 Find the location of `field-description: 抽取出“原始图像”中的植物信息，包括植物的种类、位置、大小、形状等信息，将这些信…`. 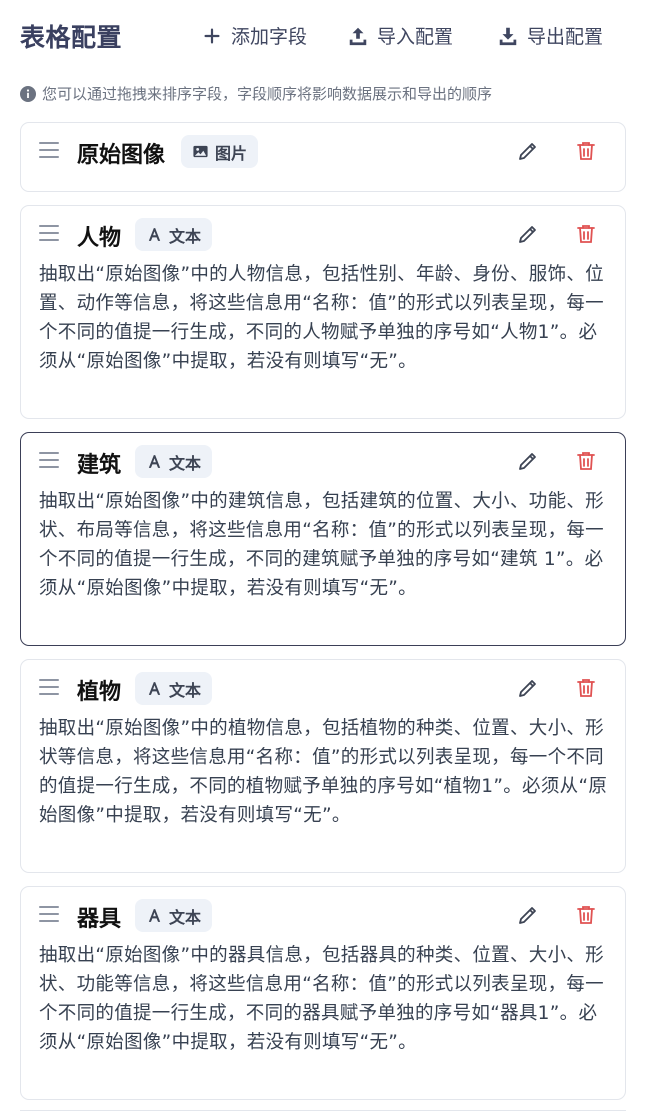

field-description: 抽取出“原始图像”中的植物信息，包括植物的种类、位置、大小、形状等信息，将这些信… is located at coordinates (323, 772).